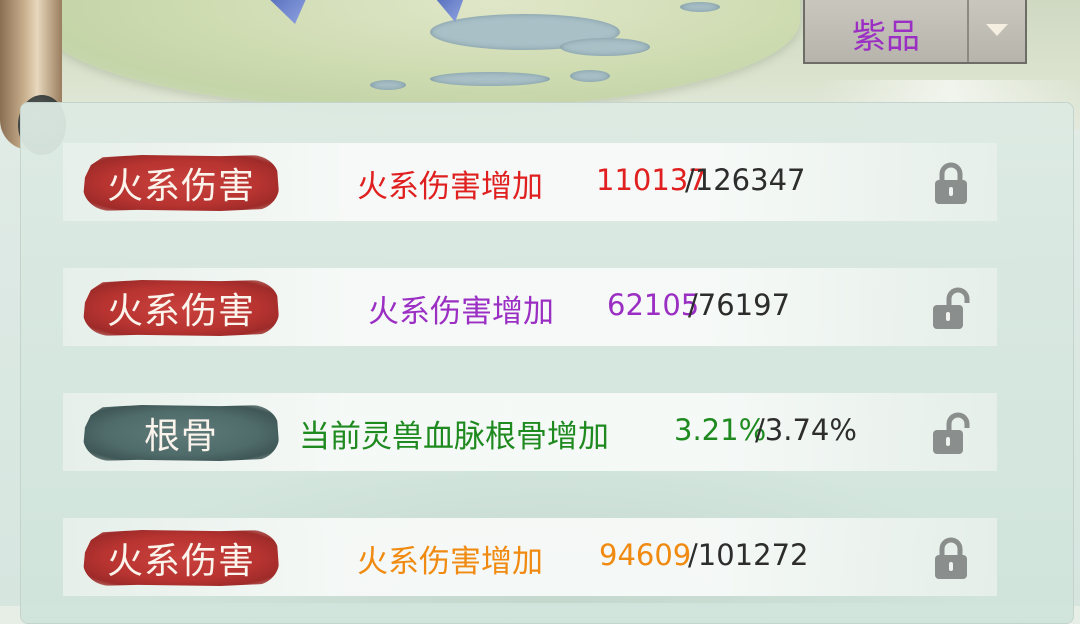 Image resolution: width=1080 pixels, height=624 pixels. What do you see at coordinates (745, 180) in the screenshot?
I see `attribute-max: /126347` at bounding box center [745, 180].